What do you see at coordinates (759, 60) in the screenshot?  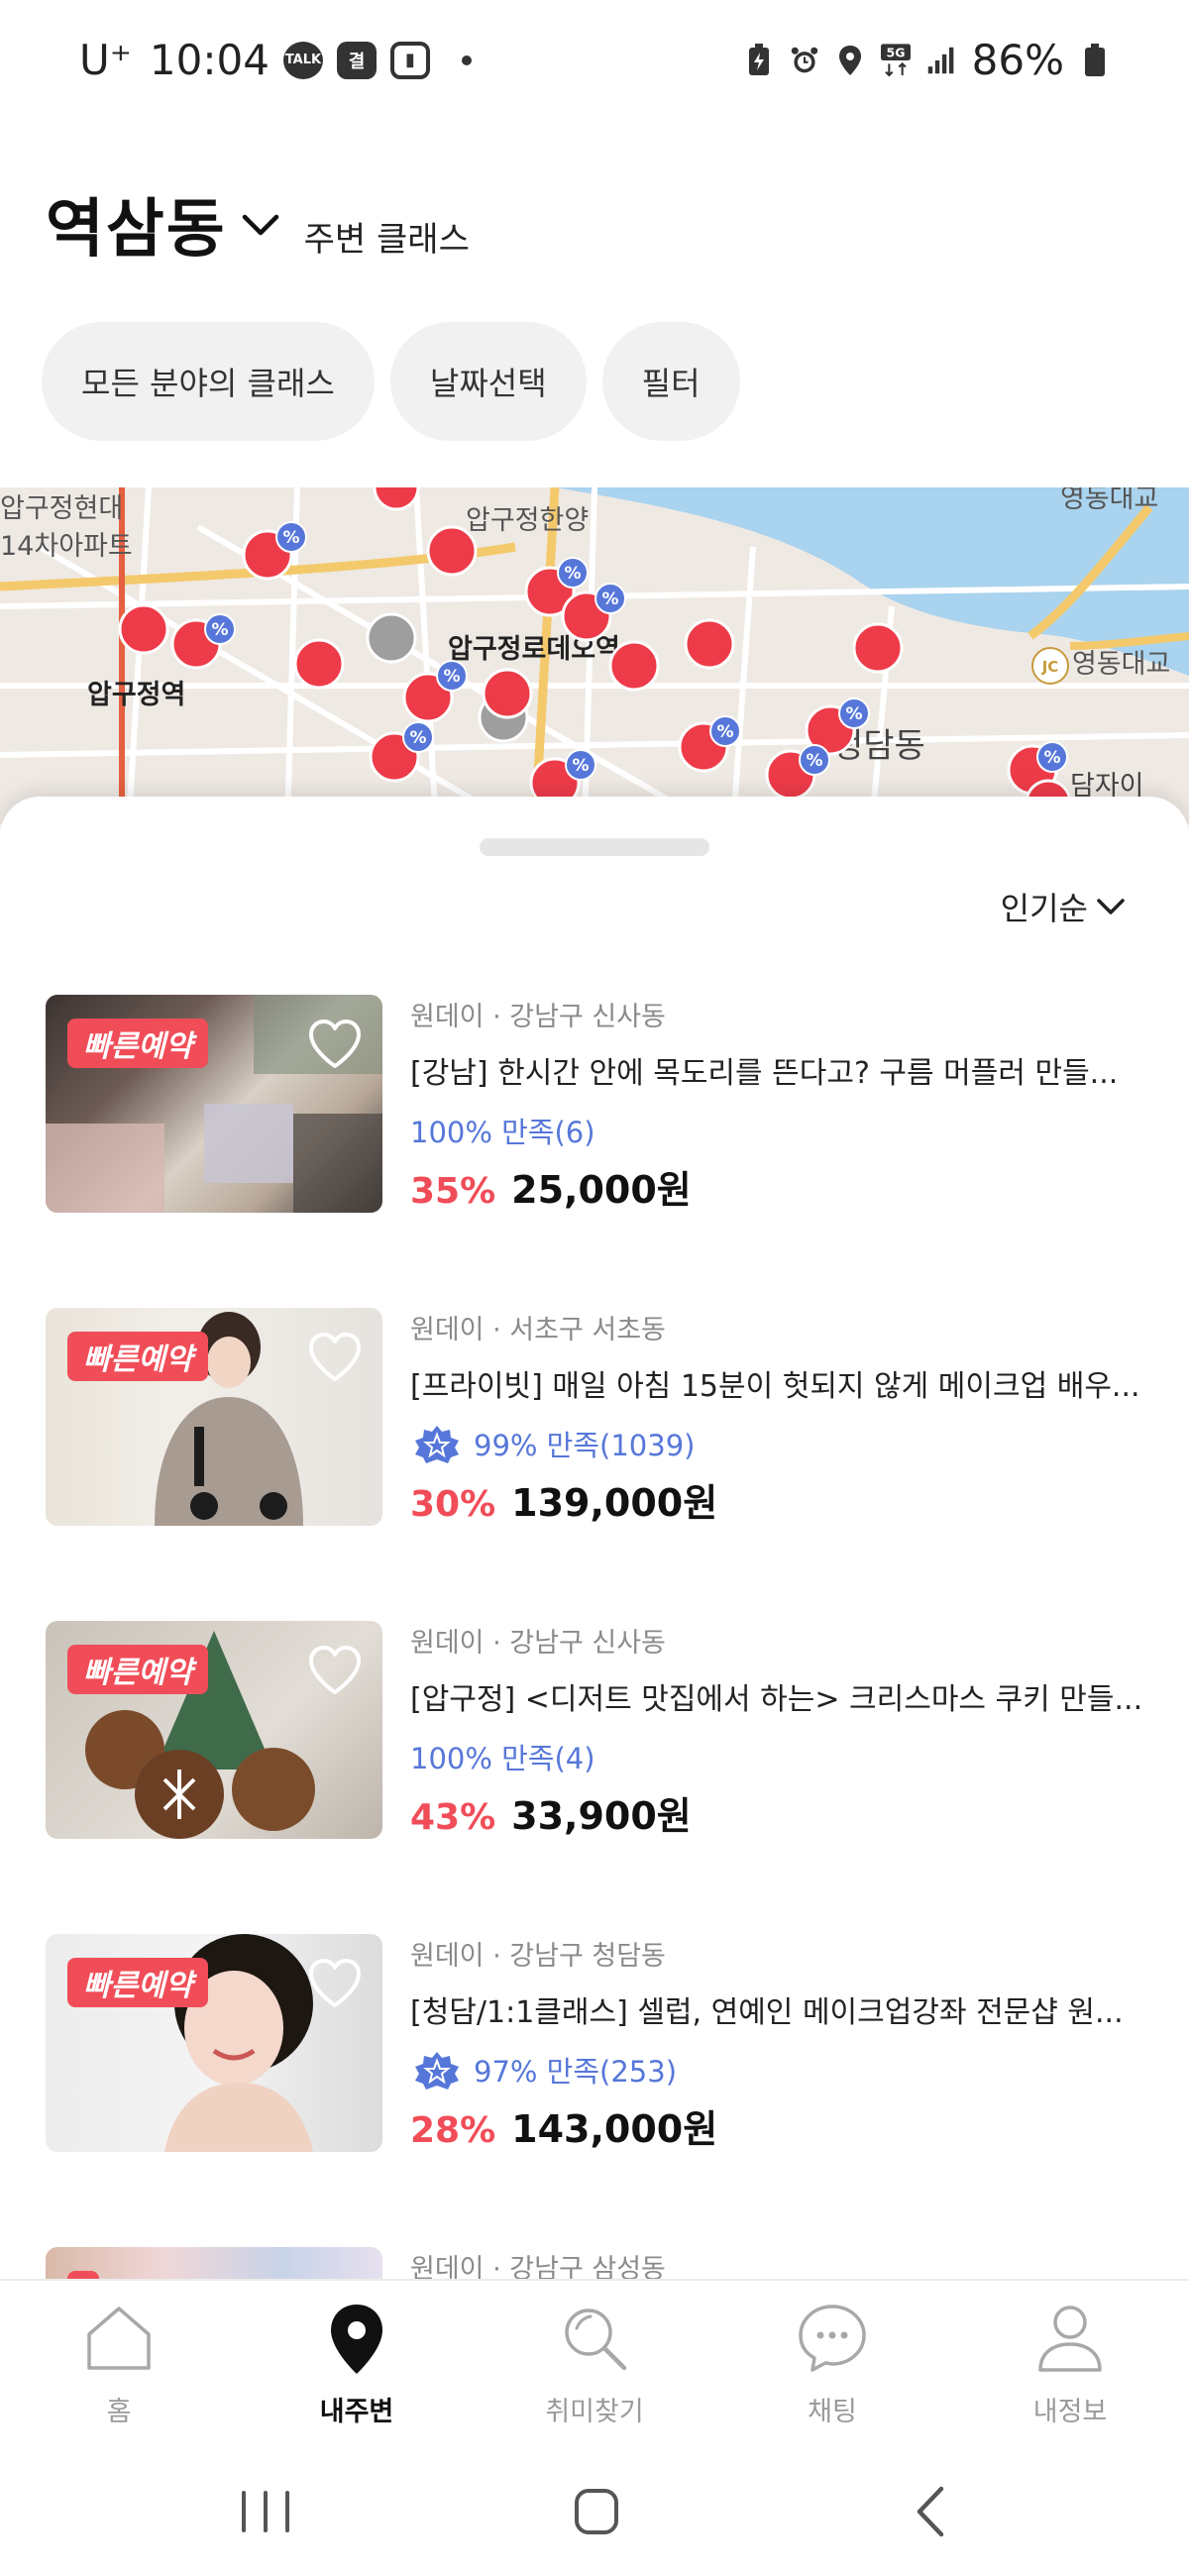 I see `battery-saver-icon` at bounding box center [759, 60].